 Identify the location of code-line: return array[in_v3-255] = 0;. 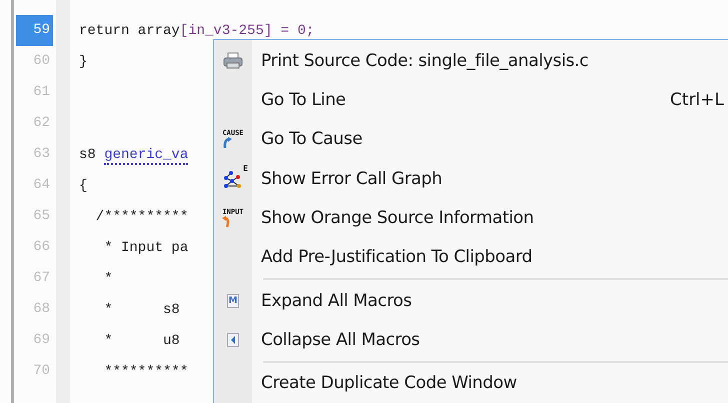
(196, 30).